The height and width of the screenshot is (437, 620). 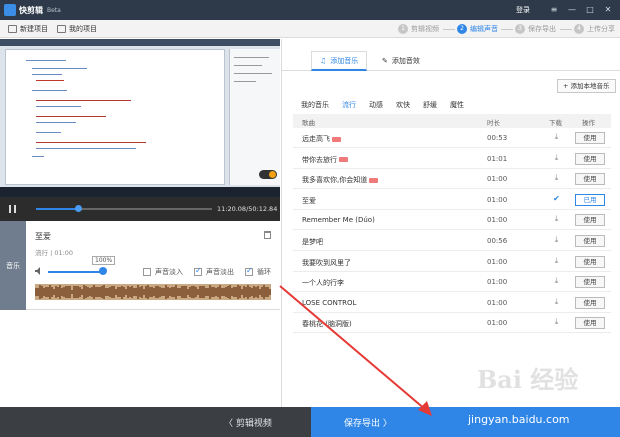 What do you see at coordinates (452, 262) in the screenshot?
I see `song-row: 我要吹到风里了 01:00 ⤓ 使用` at bounding box center [452, 262].